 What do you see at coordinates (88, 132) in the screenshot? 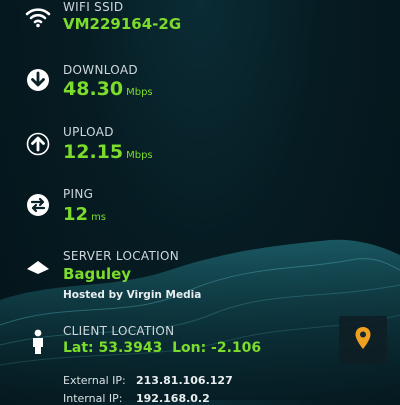
I see `upload-label: UPLOAD` at bounding box center [88, 132].